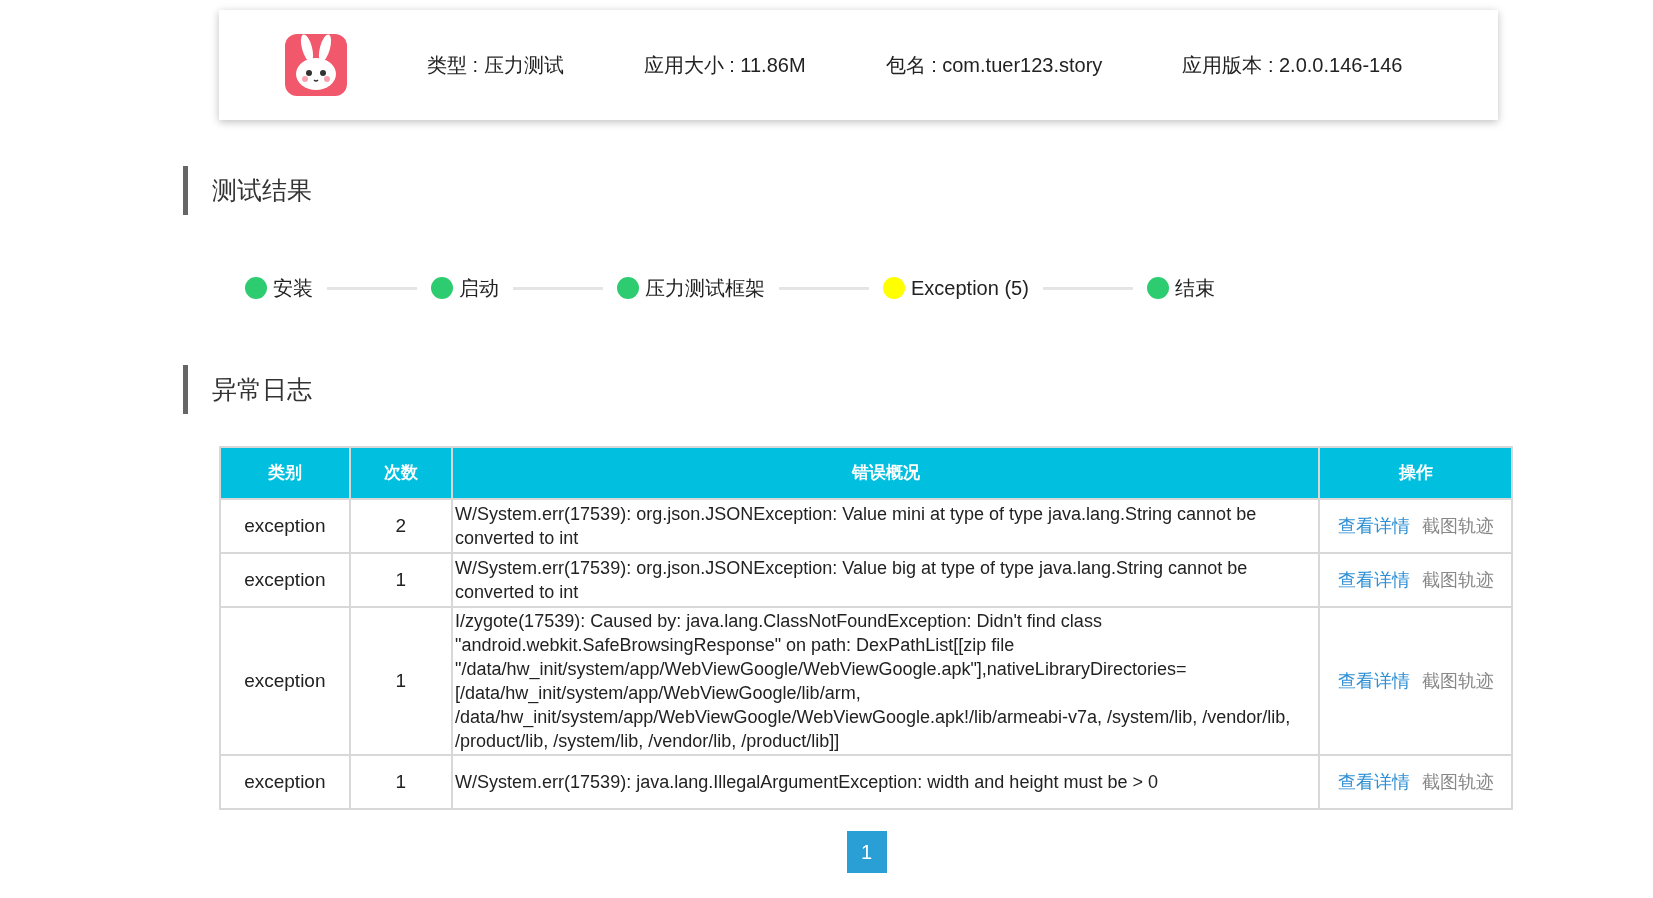 This screenshot has width=1653, height=898. I want to click on app-info-field: 应用大小 : 11.86M, so click(724, 65).